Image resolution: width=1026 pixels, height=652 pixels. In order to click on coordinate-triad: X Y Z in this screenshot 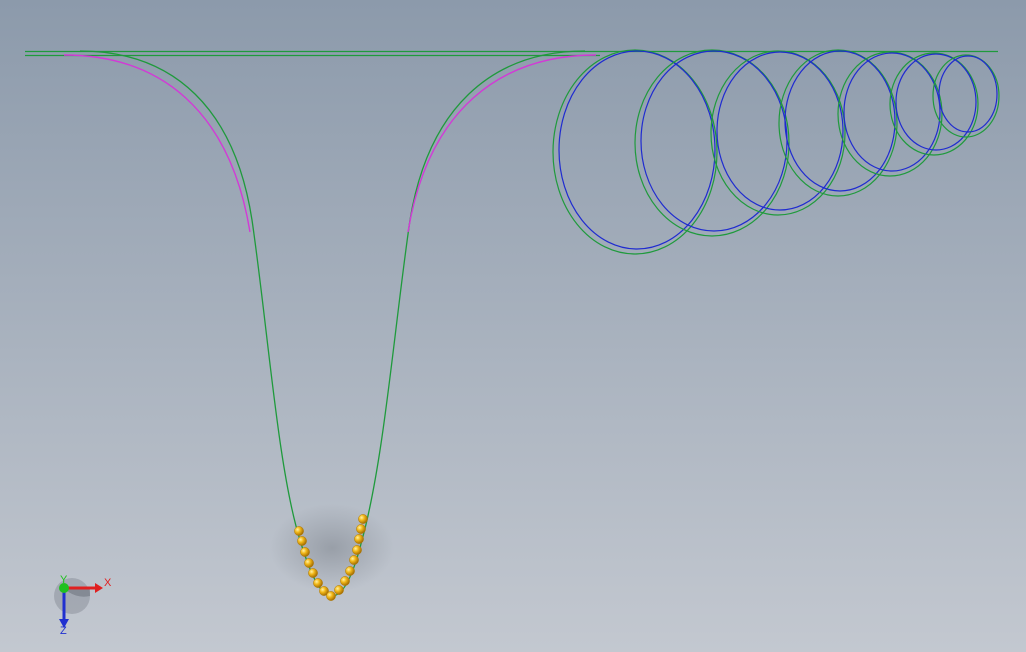, I will do `click(83, 605)`.